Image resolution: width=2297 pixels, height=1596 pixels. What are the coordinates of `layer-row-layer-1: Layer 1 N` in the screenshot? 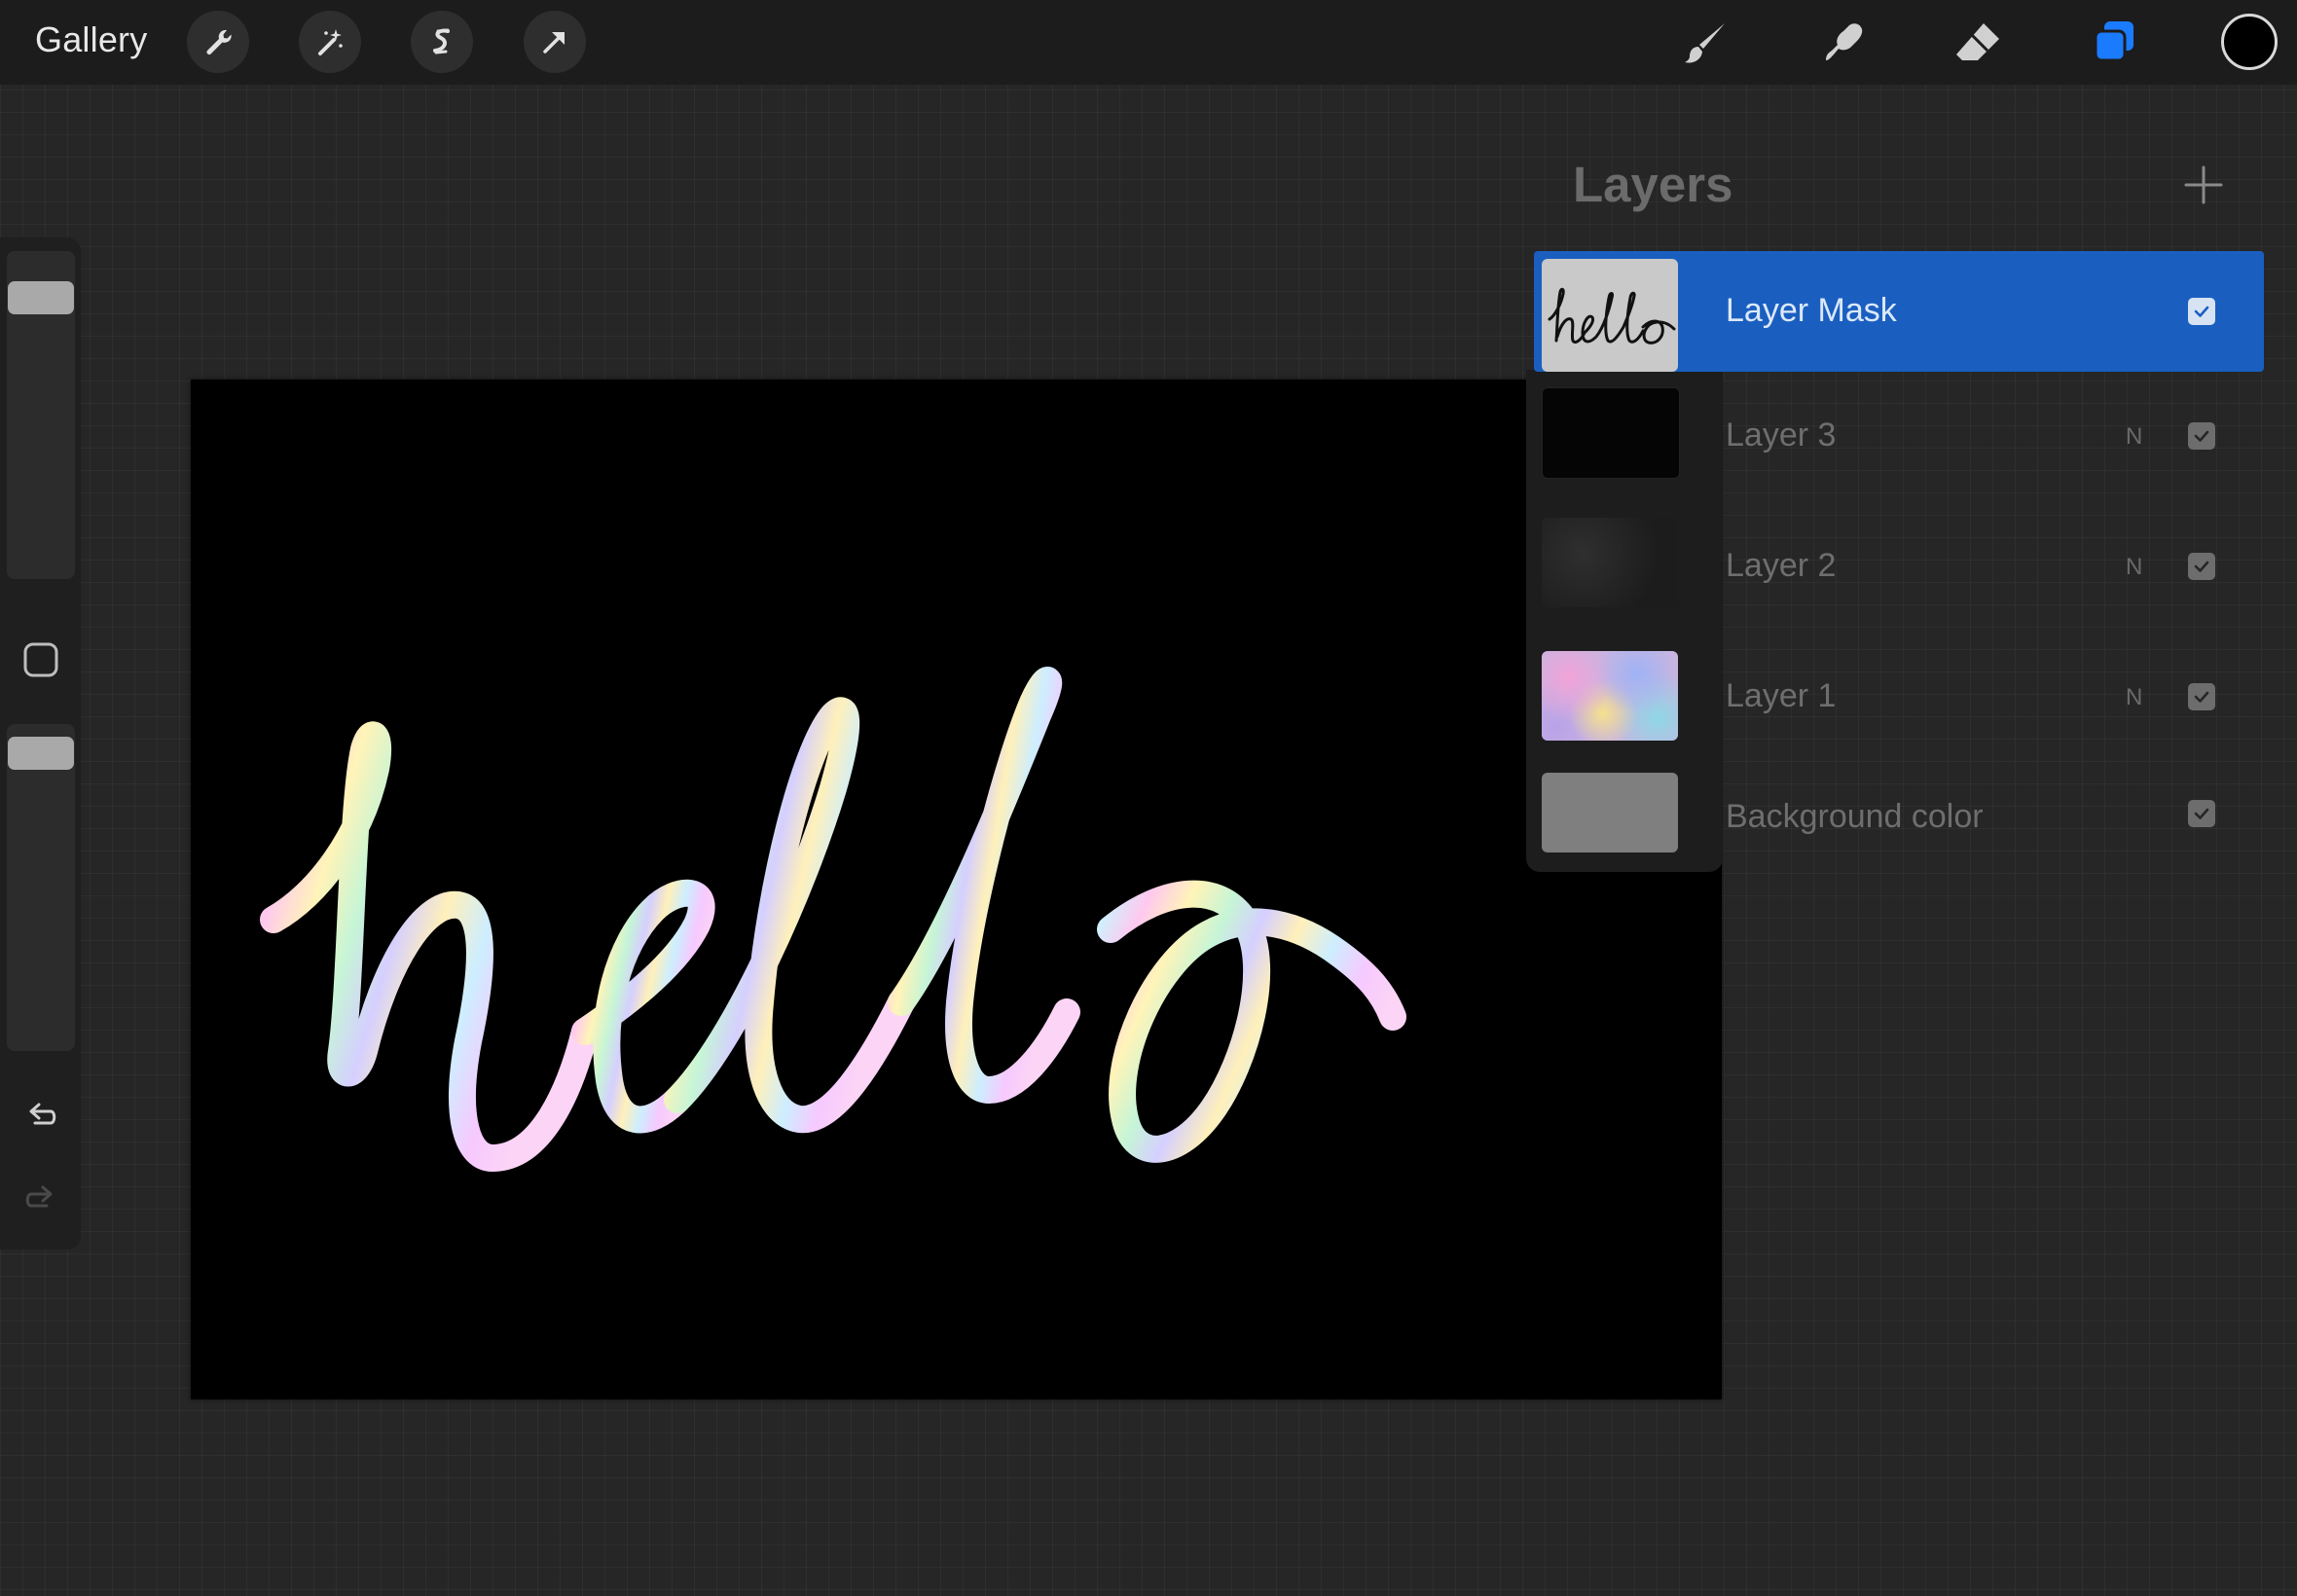 It's located at (1899, 698).